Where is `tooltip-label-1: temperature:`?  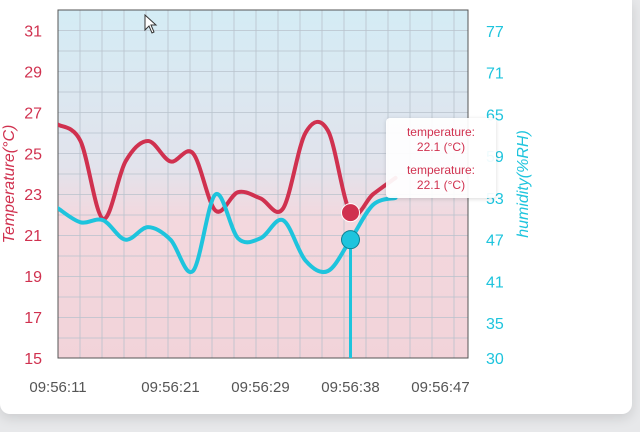 tooltip-label-1: temperature: is located at coordinates (441, 132).